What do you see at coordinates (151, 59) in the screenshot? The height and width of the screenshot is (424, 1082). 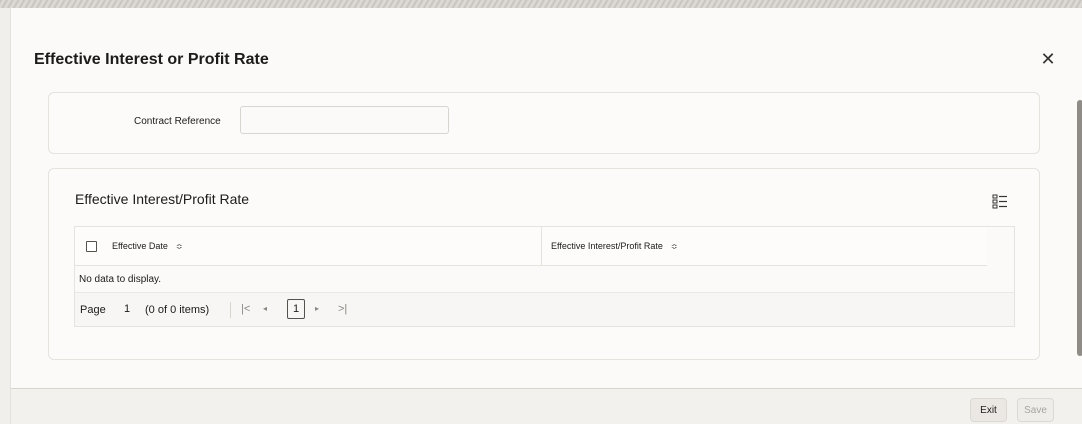 I see `dialog-title: Effective Interest or Profit Rate` at bounding box center [151, 59].